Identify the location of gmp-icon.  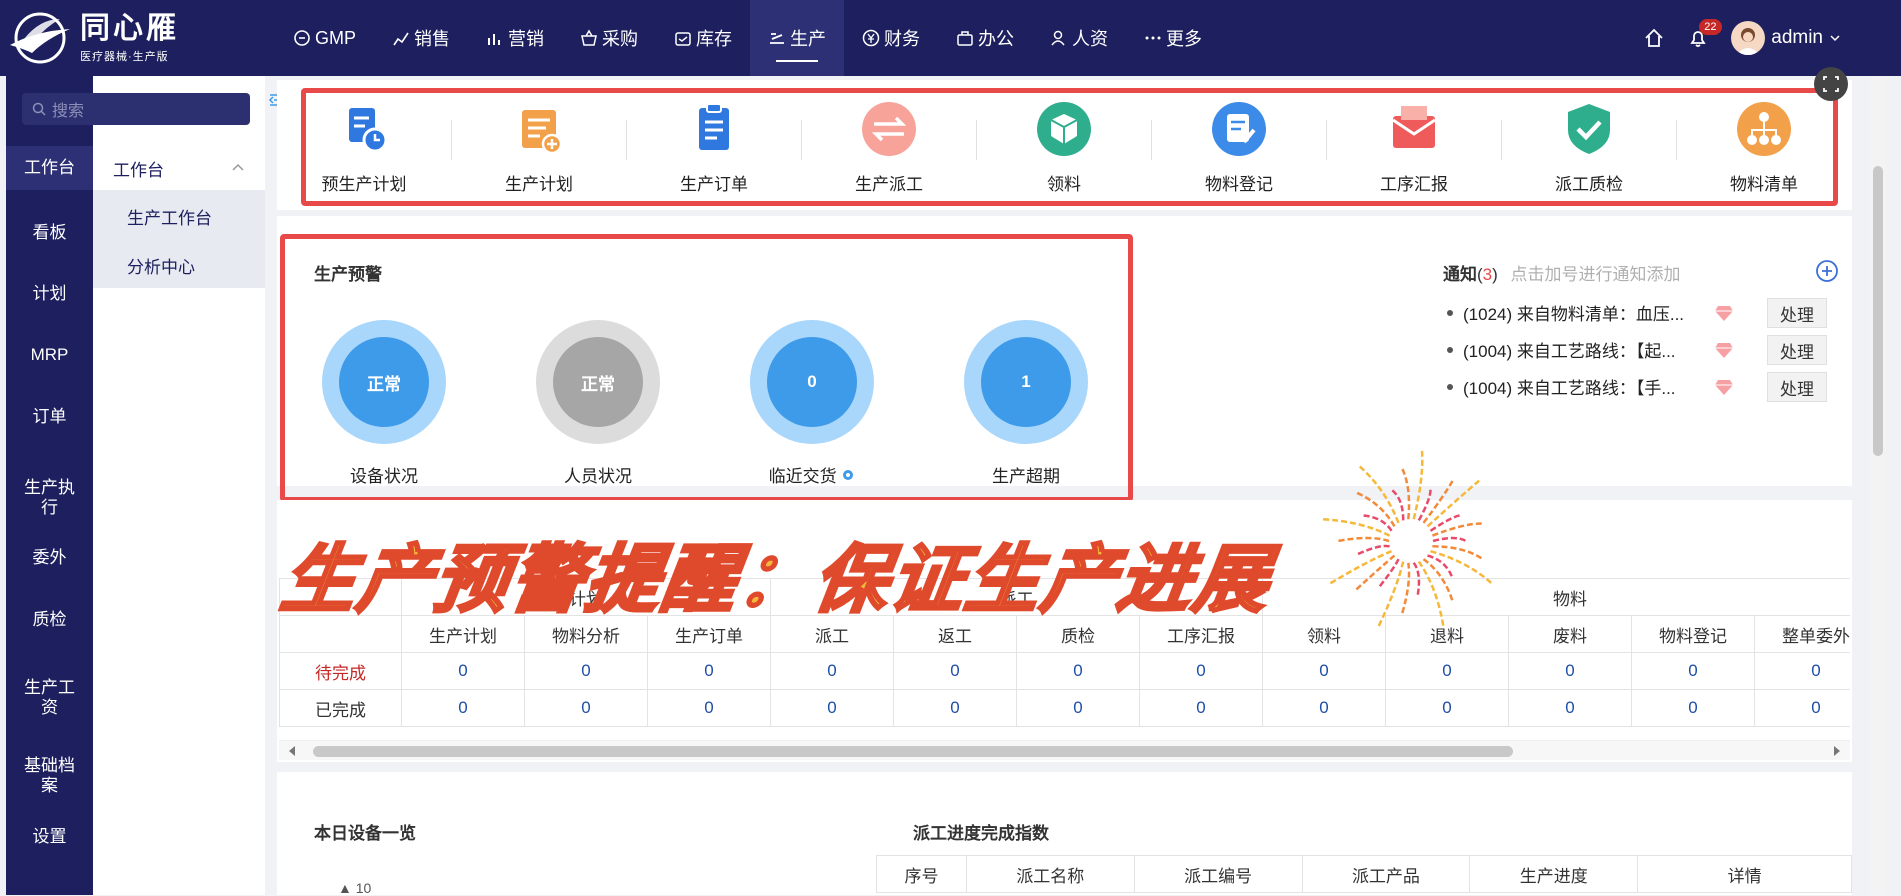
(302, 38).